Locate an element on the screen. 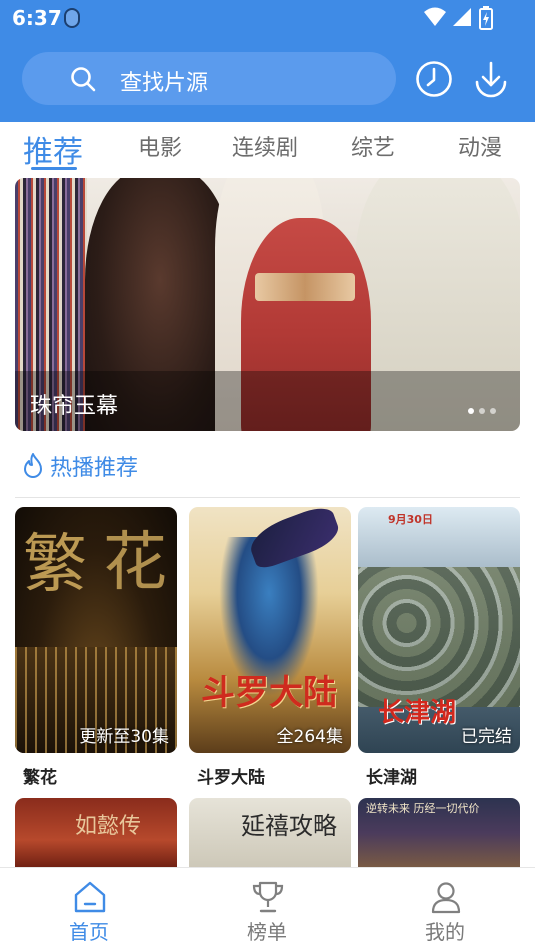 This screenshot has width=535, height=951. nav-label: 首页 is located at coordinates (89, 932).